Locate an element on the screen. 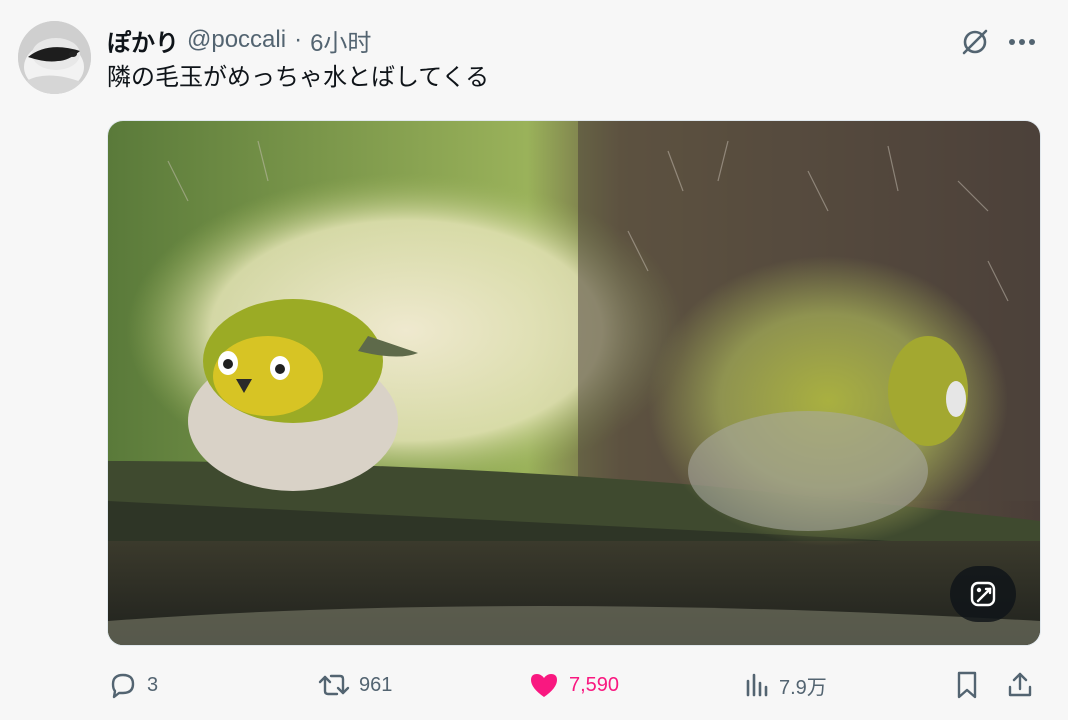 The height and width of the screenshot is (720, 1068). tweet-text: 隣の毛玉がめっちゃ水とばしてくる is located at coordinates (298, 77).